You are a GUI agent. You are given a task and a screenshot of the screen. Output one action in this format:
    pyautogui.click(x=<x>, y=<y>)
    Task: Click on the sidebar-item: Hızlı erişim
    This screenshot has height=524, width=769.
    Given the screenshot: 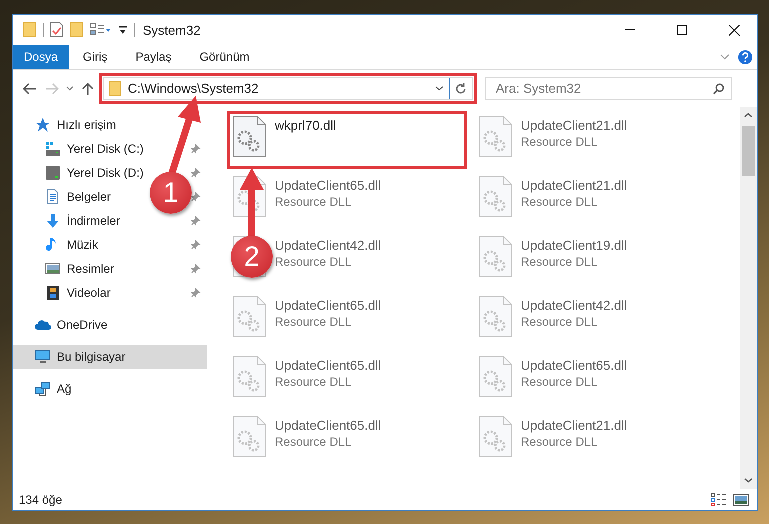 What is the action you would take?
    pyautogui.click(x=110, y=125)
    